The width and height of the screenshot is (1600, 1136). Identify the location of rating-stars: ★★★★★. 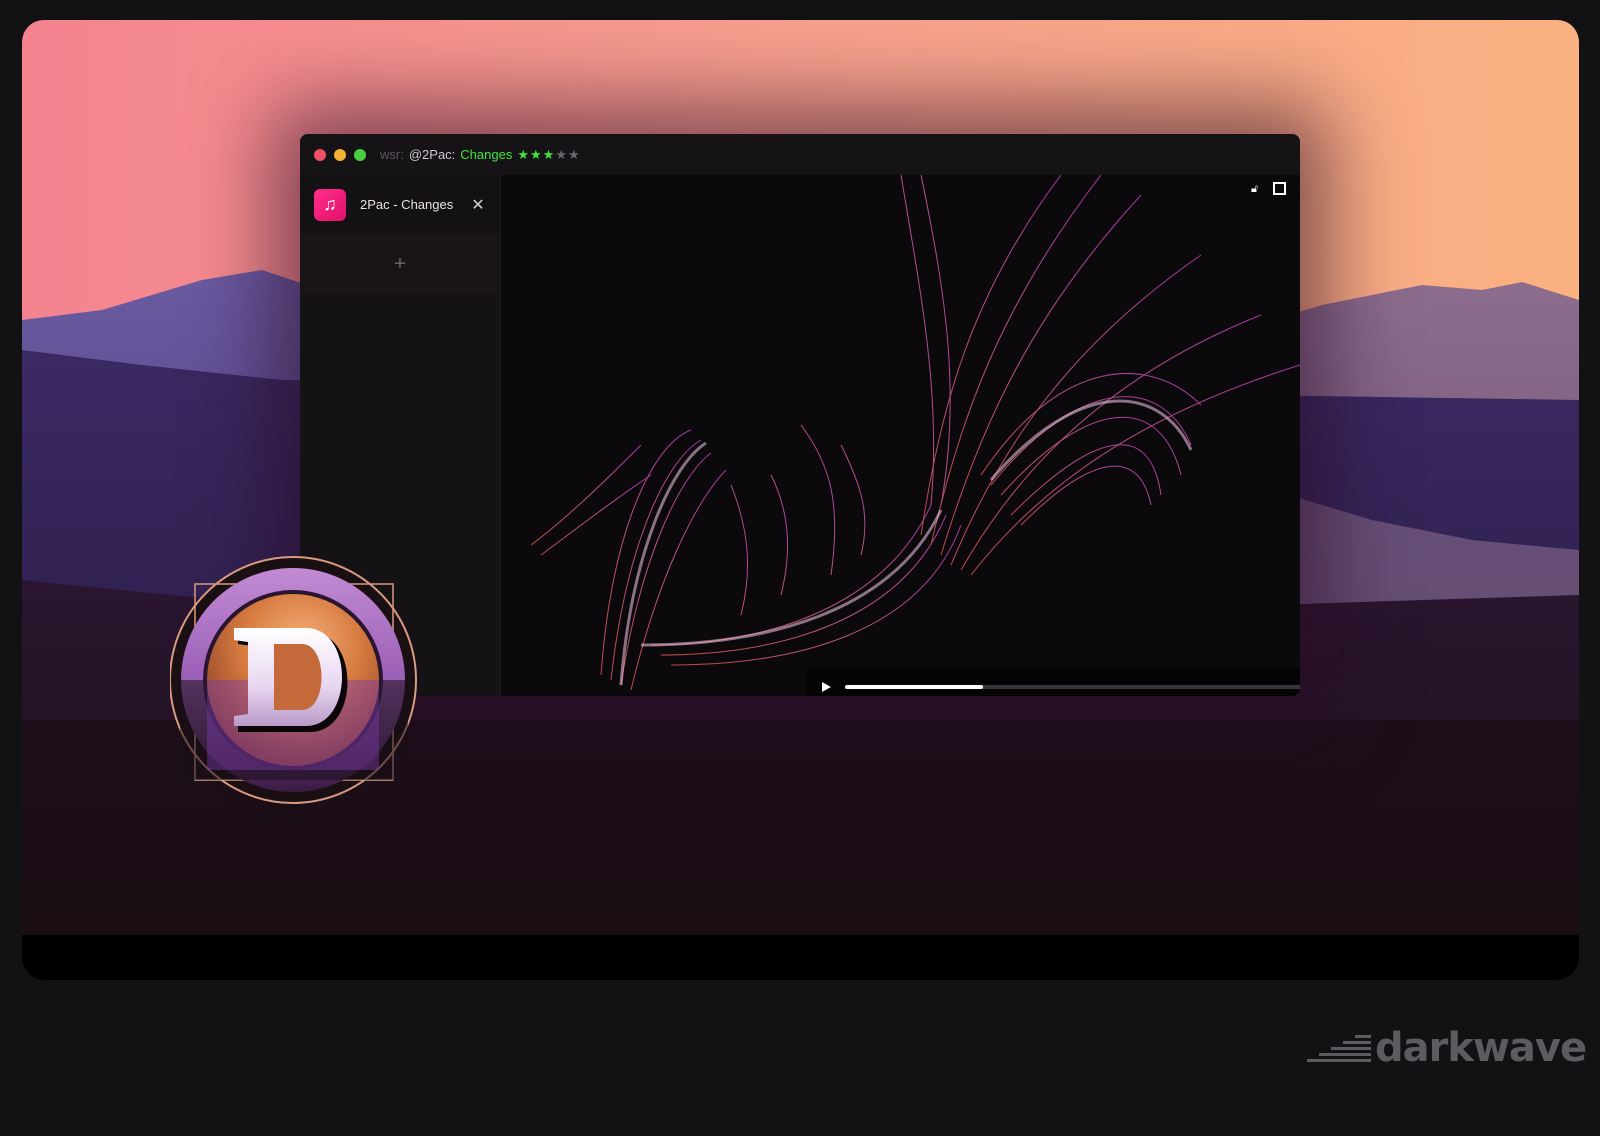
(548, 155).